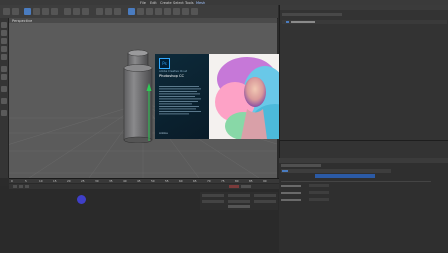  Describe the element at coordinates (223, 181) in the screenshot. I see `ruler-tick: 75` at that location.